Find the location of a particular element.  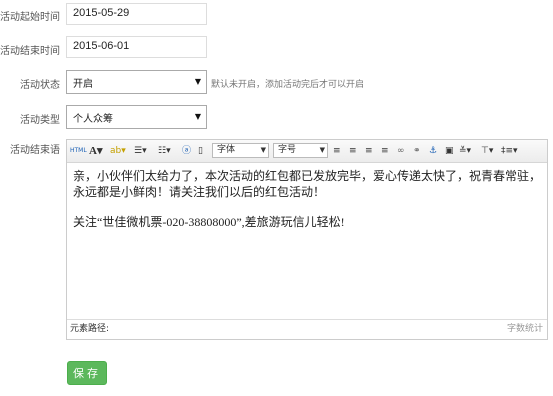

link-icon: ∞ is located at coordinates (401, 151).